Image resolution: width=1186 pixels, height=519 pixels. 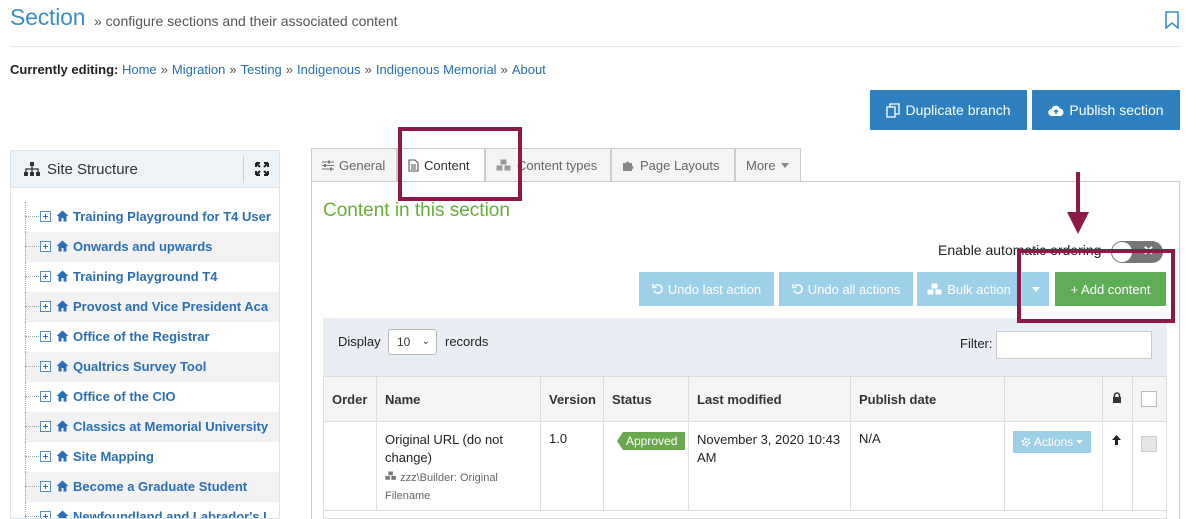 What do you see at coordinates (152, 367) in the screenshot?
I see `site-tree-item: Qualtrics Survey Tool` at bounding box center [152, 367].